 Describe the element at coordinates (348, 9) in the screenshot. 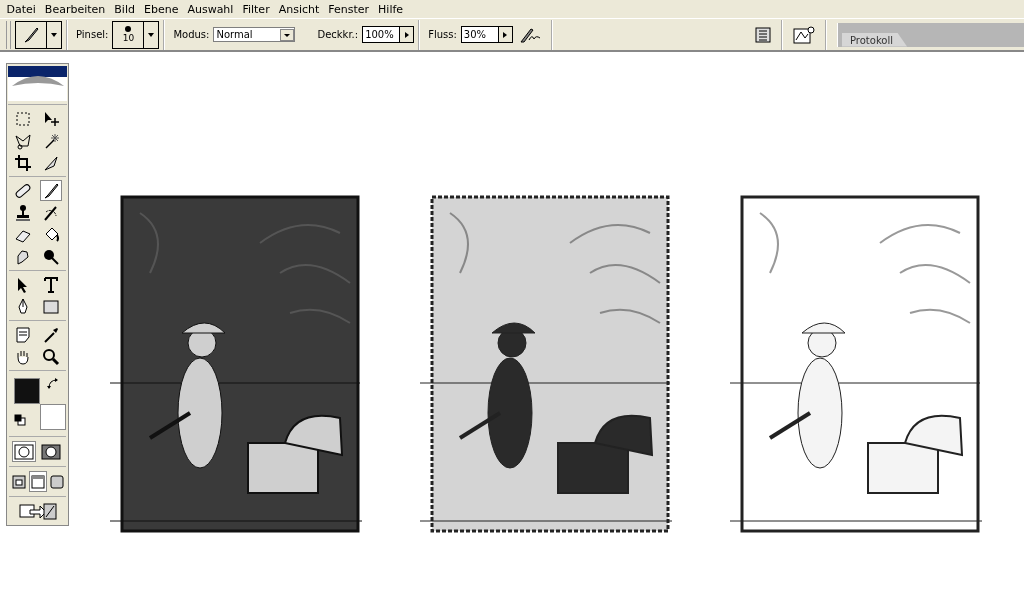

I see `menu-item: Fenster` at that location.